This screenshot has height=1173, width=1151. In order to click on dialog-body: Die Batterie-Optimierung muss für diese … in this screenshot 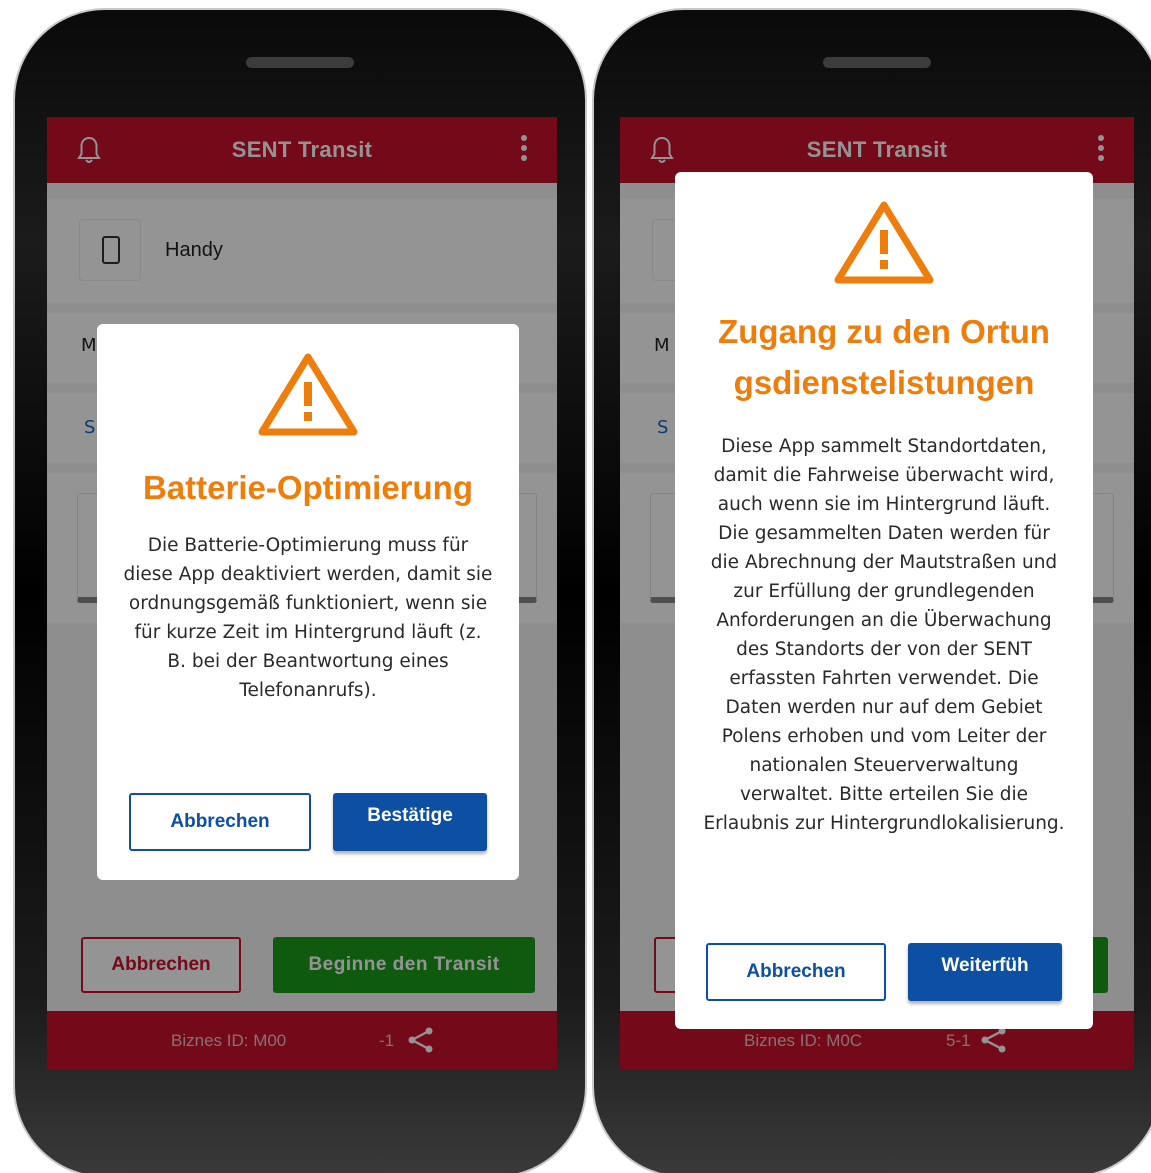, I will do `click(308, 618)`.